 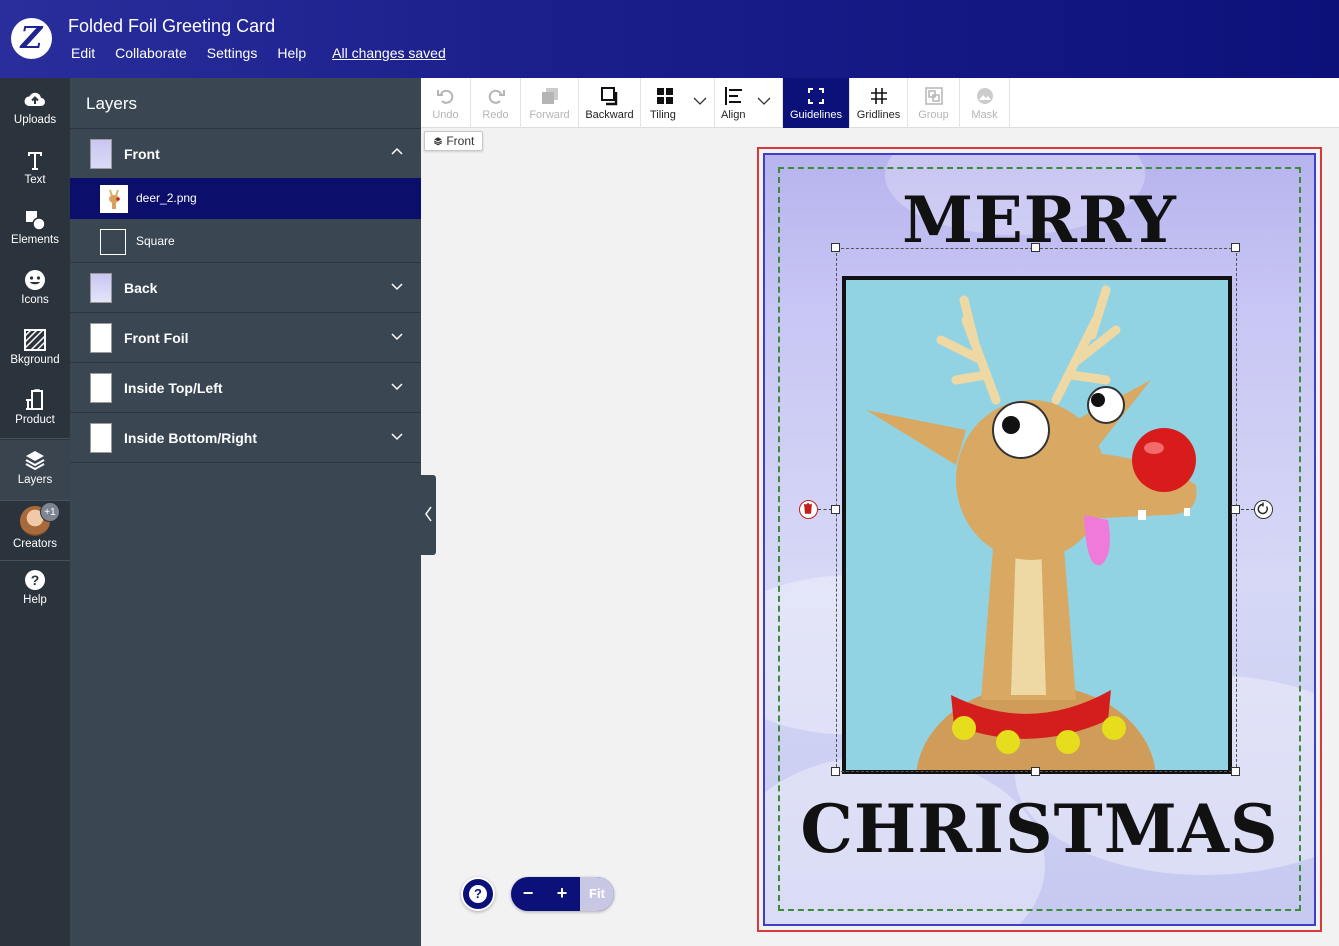 I want to click on menu-help: Help, so click(x=291, y=53).